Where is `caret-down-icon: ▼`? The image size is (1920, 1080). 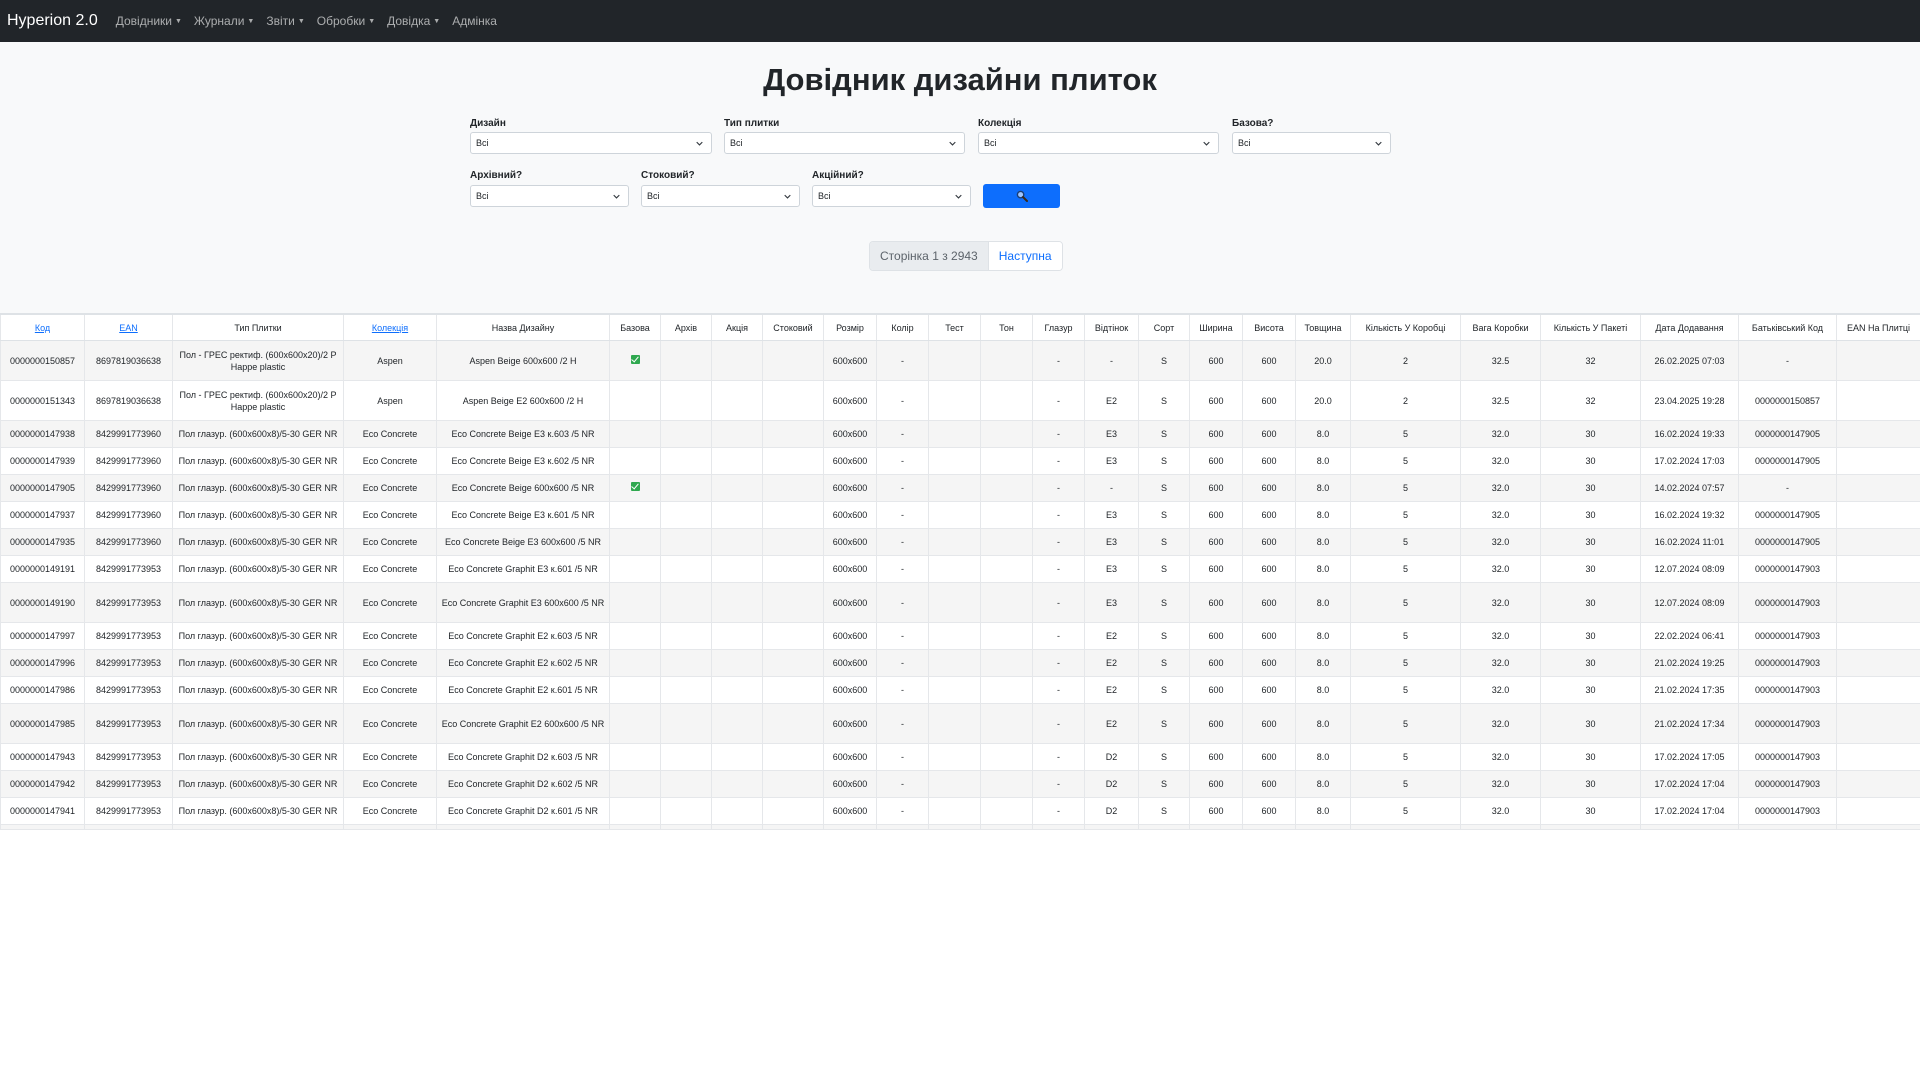 caret-down-icon: ▼ is located at coordinates (251, 21).